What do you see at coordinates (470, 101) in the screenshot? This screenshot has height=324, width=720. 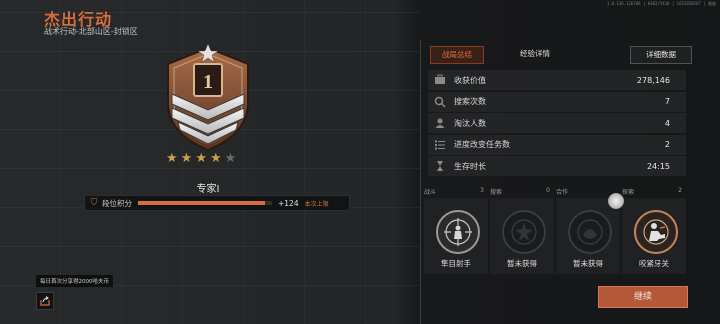 I see `stat-label: 搜索次数` at bounding box center [470, 101].